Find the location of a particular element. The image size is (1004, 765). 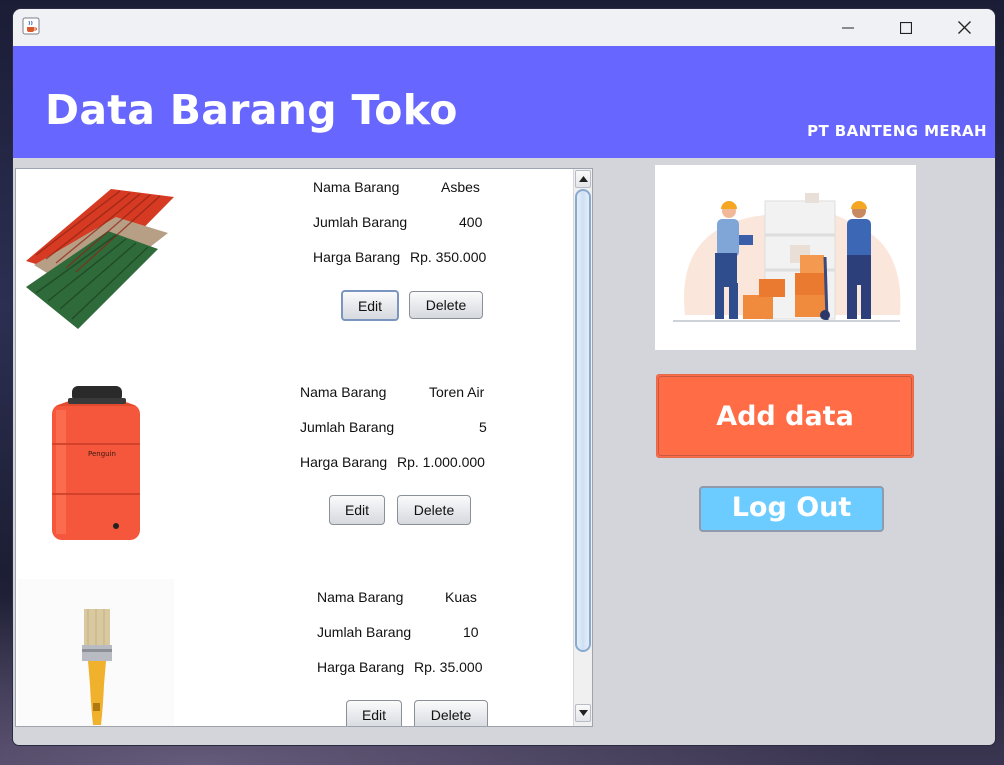

scroll-up-button is located at coordinates (583, 179).